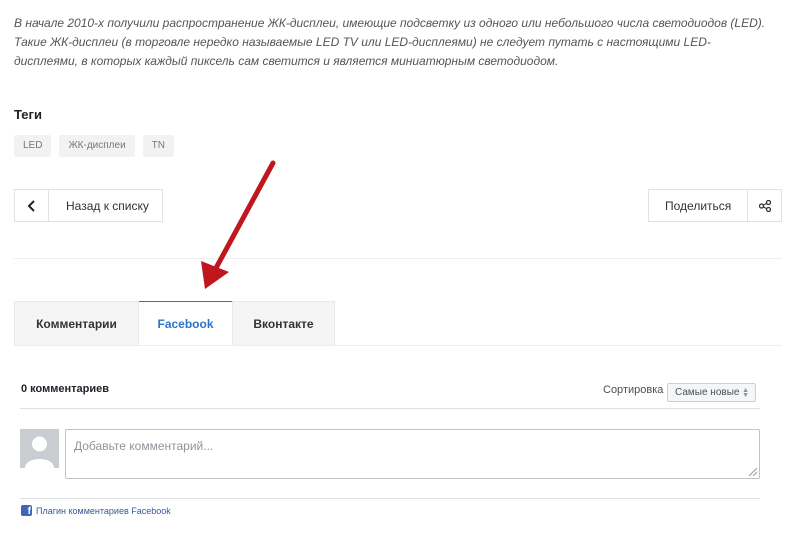 Image resolution: width=786 pixels, height=538 pixels. What do you see at coordinates (398, 345) in the screenshot?
I see `tabs-underline` at bounding box center [398, 345].